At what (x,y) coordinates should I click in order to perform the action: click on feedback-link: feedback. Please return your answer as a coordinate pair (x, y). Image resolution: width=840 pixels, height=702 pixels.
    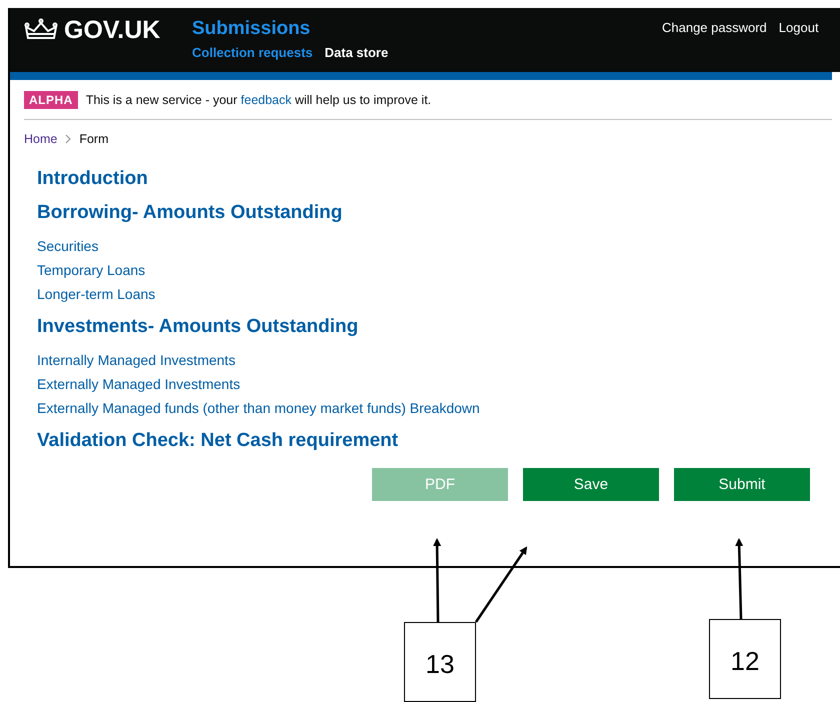
    Looking at the image, I should click on (266, 99).